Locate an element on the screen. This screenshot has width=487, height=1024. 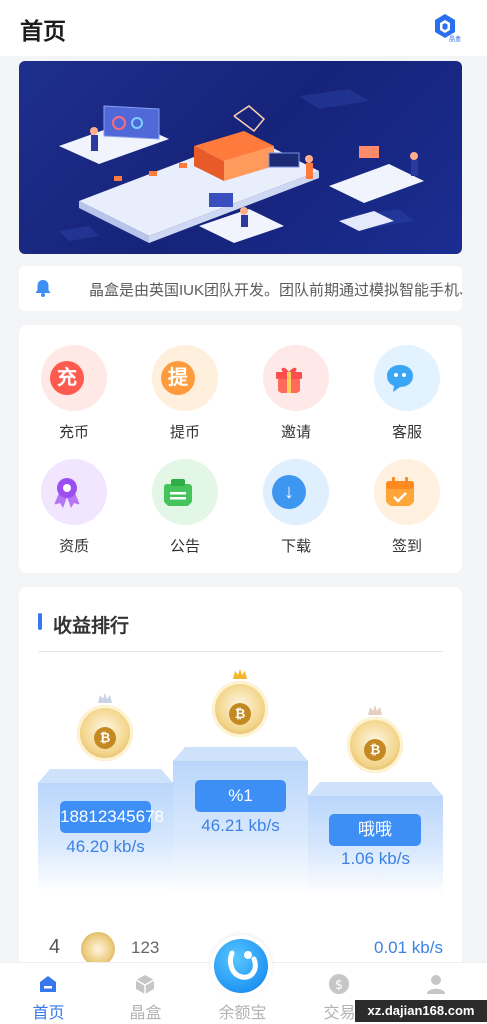
page-title: 首页 is located at coordinates (43, 31).